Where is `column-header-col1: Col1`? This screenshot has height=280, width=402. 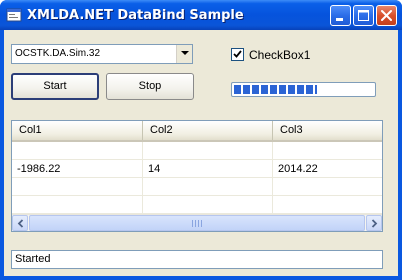
column-header-col1: Col1 is located at coordinates (77, 130).